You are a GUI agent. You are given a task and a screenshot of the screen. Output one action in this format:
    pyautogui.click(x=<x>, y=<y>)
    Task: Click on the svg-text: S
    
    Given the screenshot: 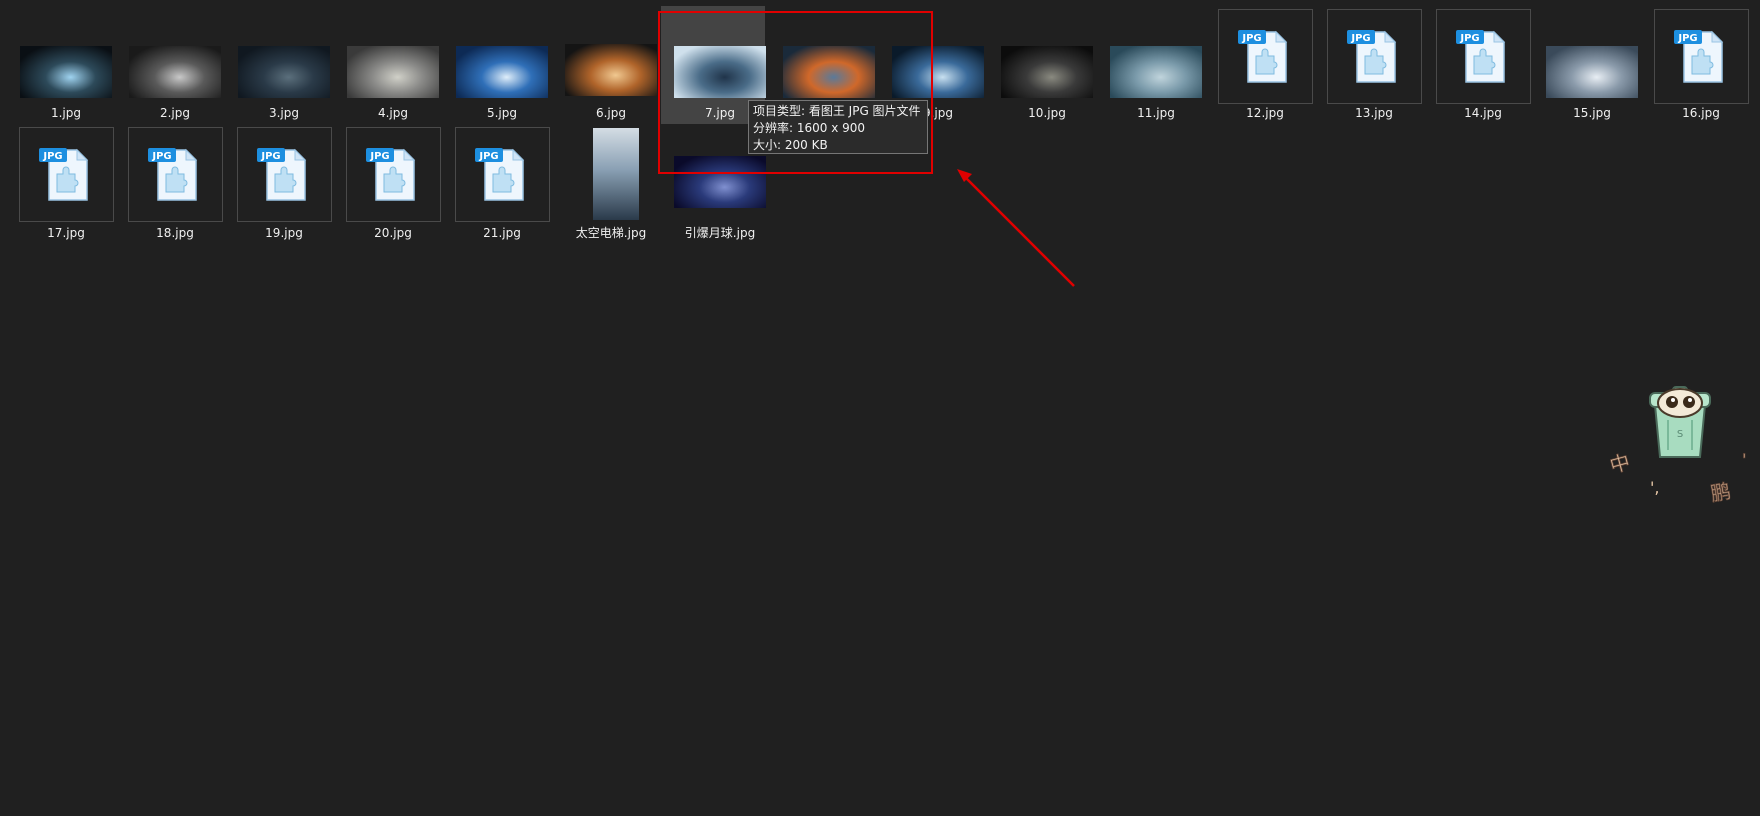 What is the action you would take?
    pyautogui.click(x=1680, y=434)
    